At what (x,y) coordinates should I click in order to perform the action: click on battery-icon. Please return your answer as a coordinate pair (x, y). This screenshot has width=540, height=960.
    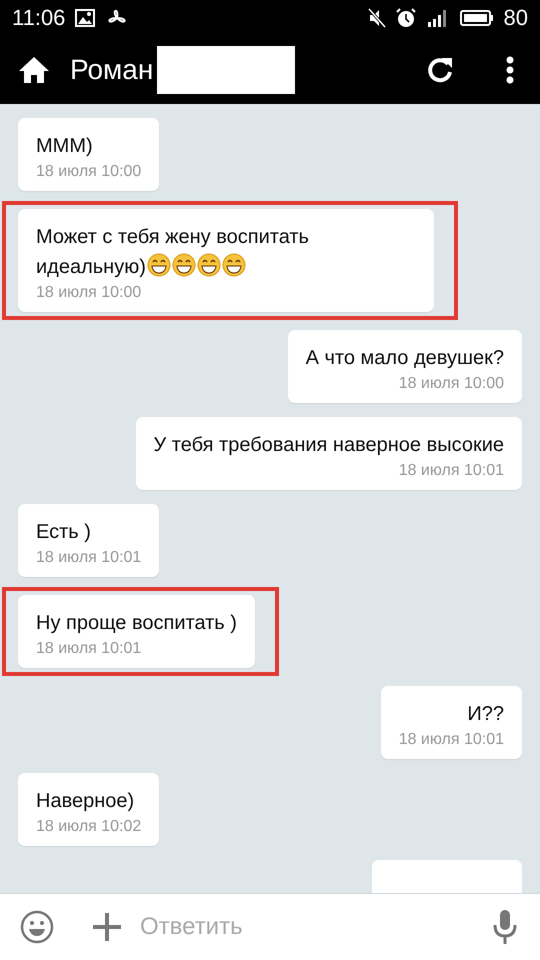
    Looking at the image, I should click on (477, 18).